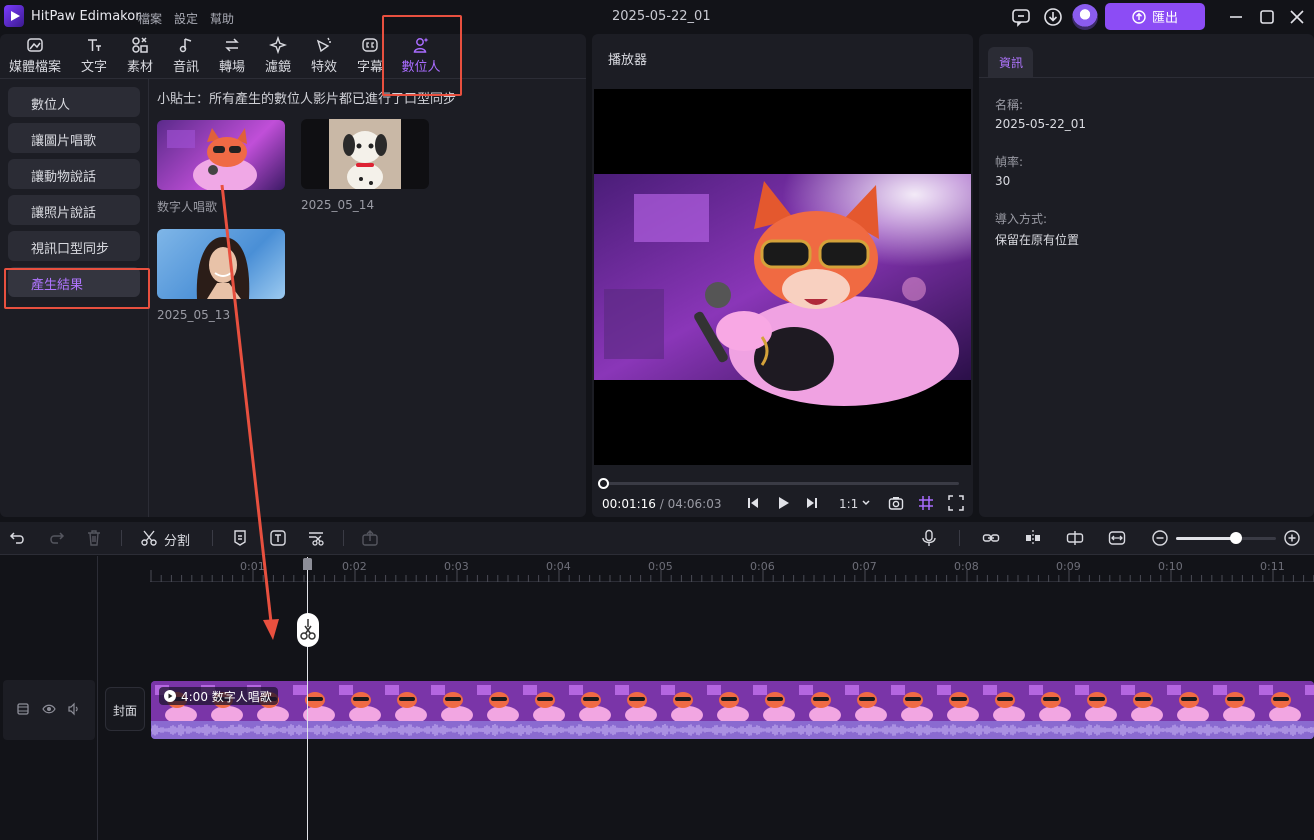  I want to click on microphone-icon, so click(929, 538).